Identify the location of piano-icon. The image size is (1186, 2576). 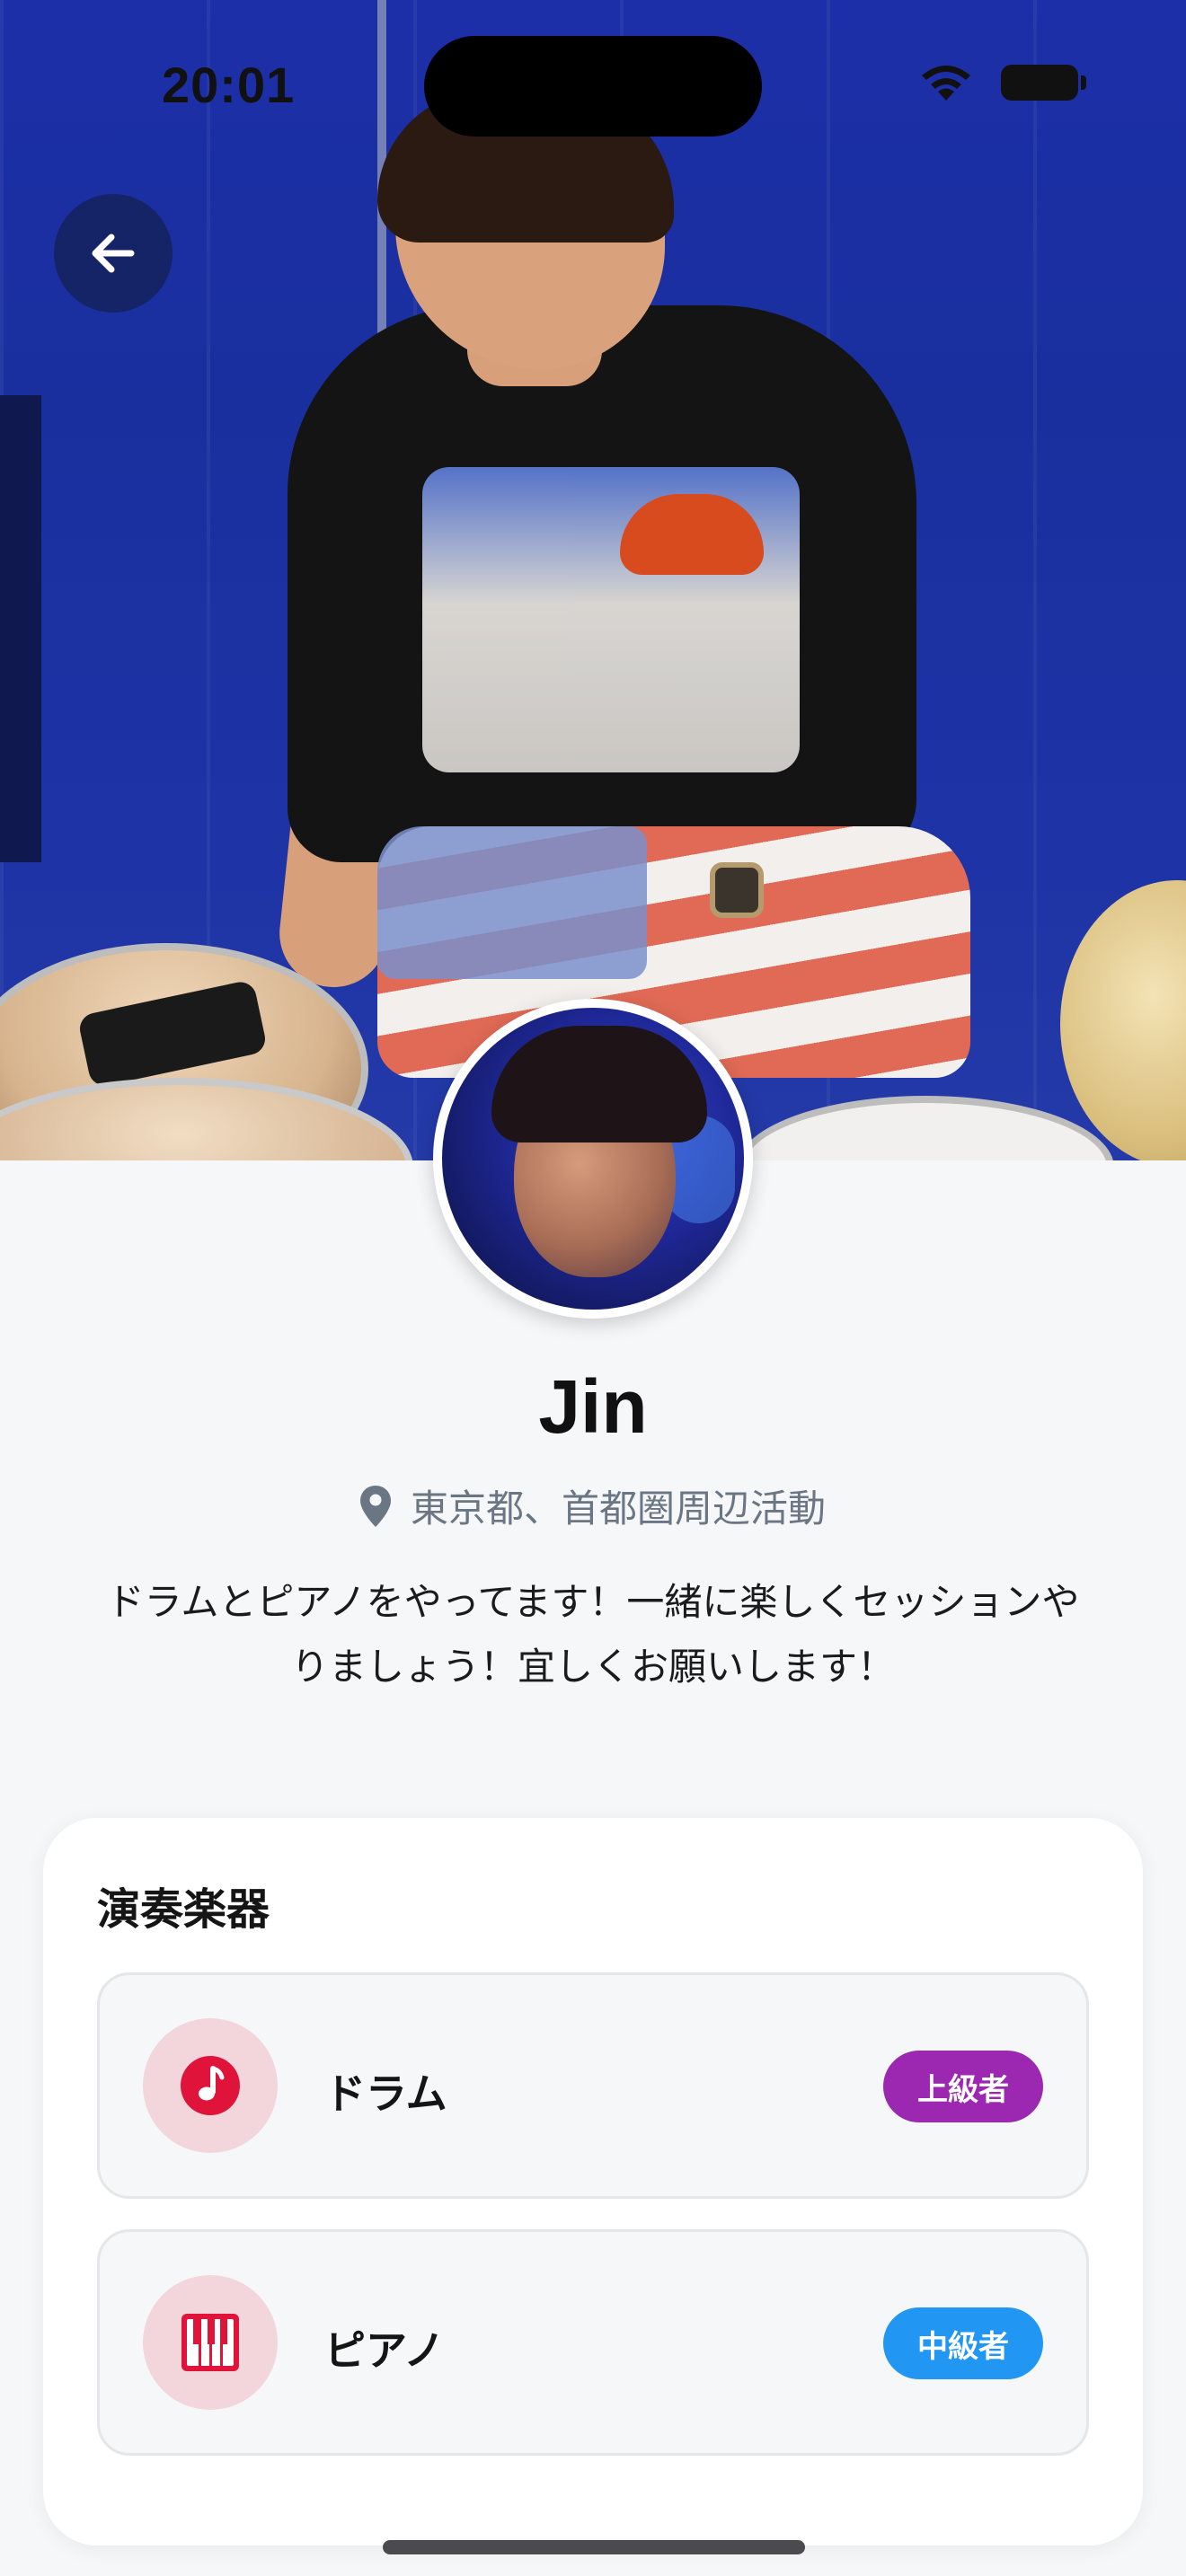
(210, 2342).